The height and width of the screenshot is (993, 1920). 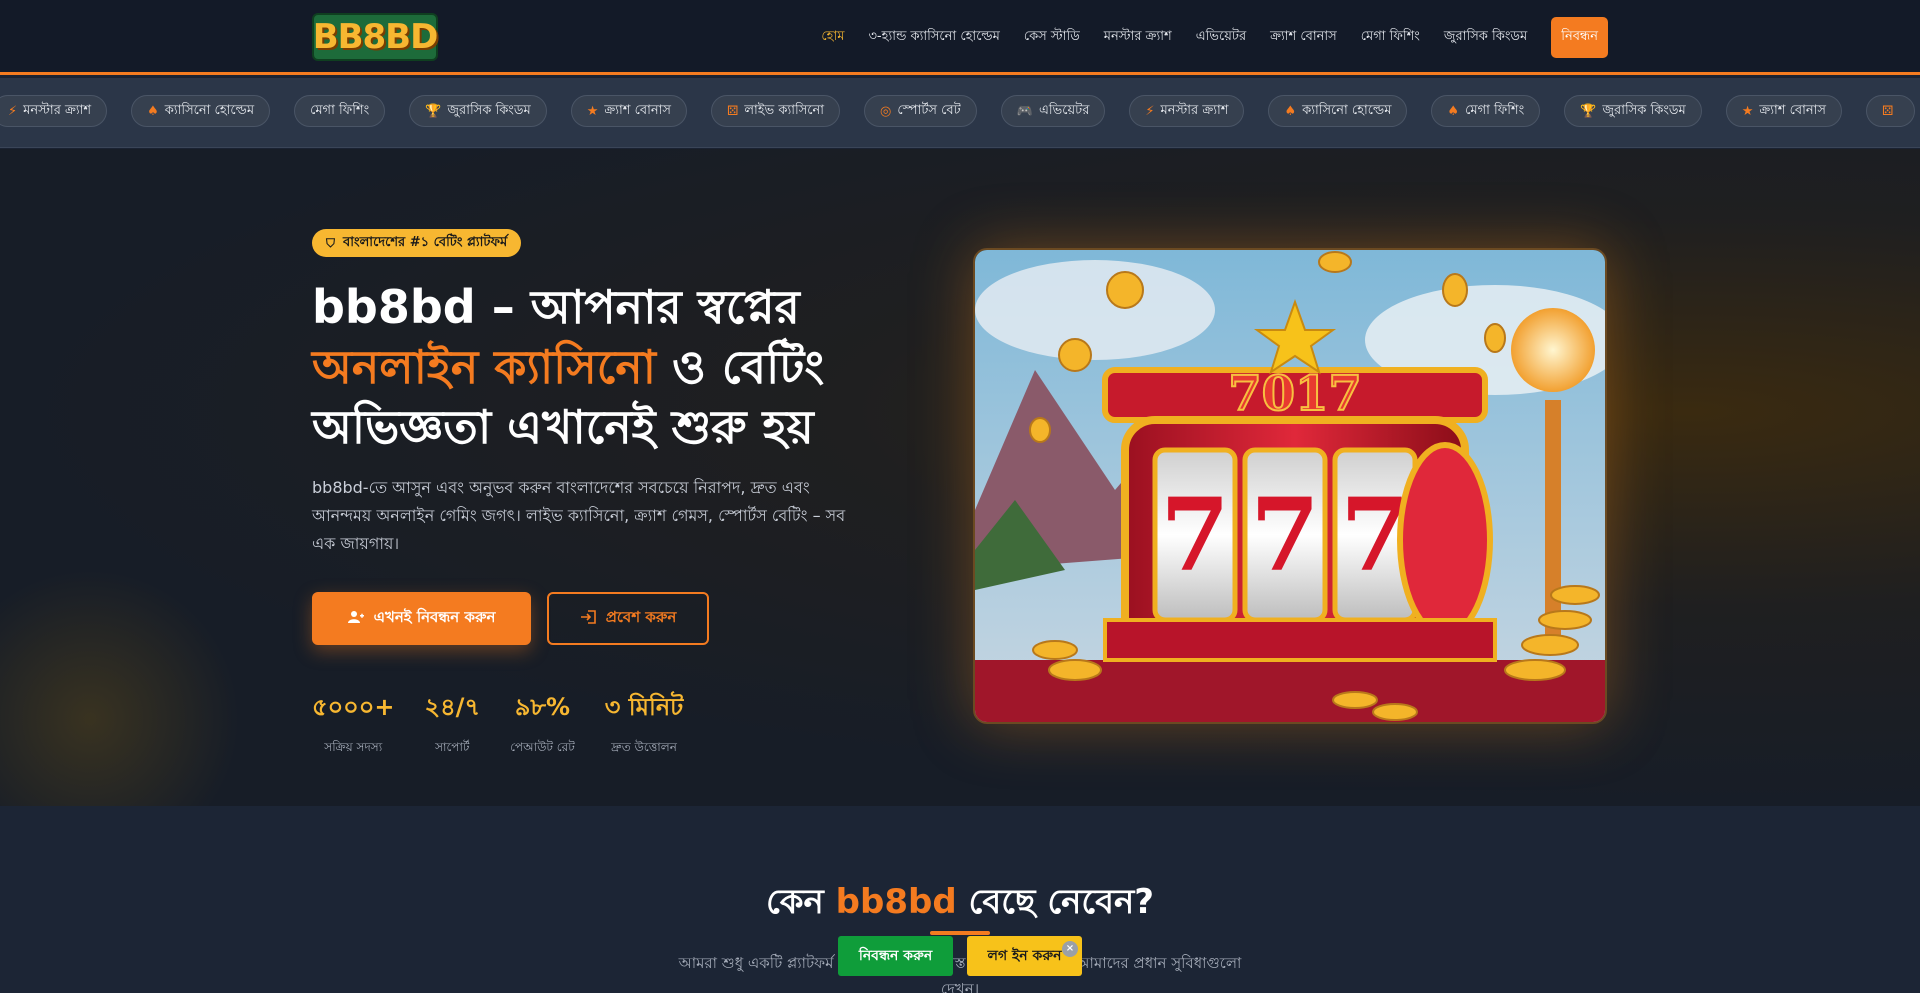 I want to click on shield-icon: ⛉, so click(x=331, y=242).